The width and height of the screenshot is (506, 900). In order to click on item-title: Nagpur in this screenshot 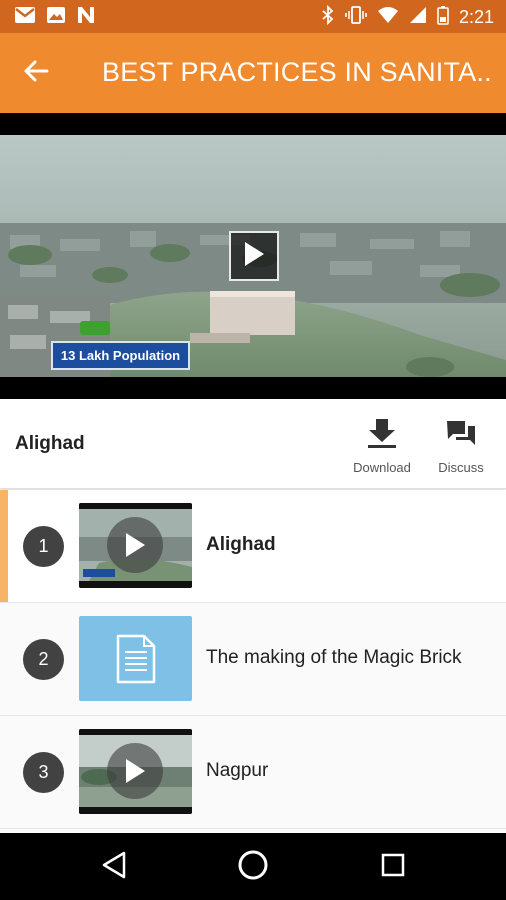, I will do `click(237, 770)`.